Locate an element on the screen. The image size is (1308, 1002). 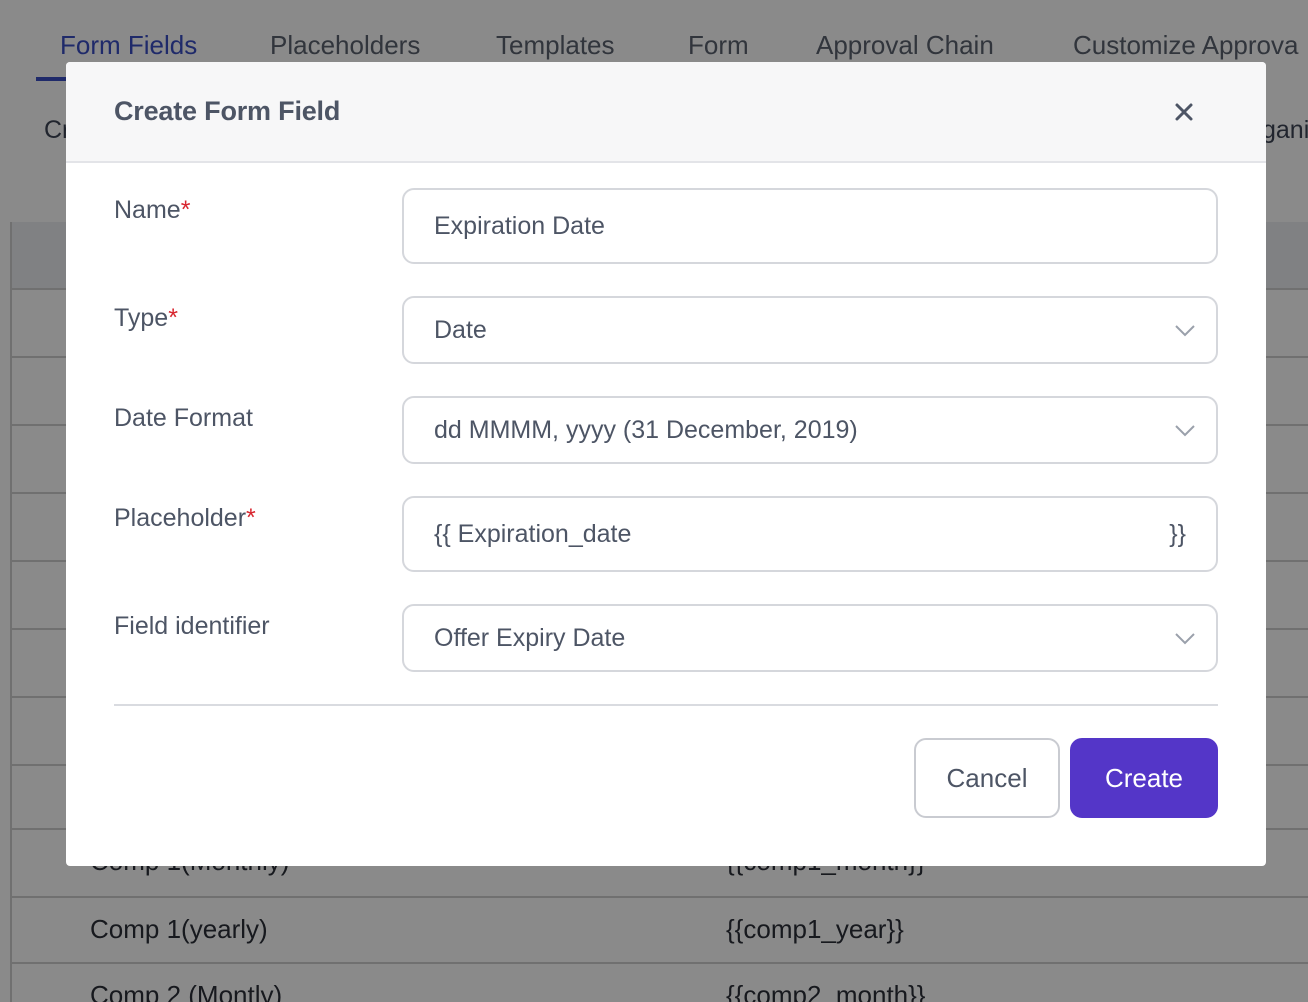
dialog-title: Create Form Field is located at coordinates (227, 111).